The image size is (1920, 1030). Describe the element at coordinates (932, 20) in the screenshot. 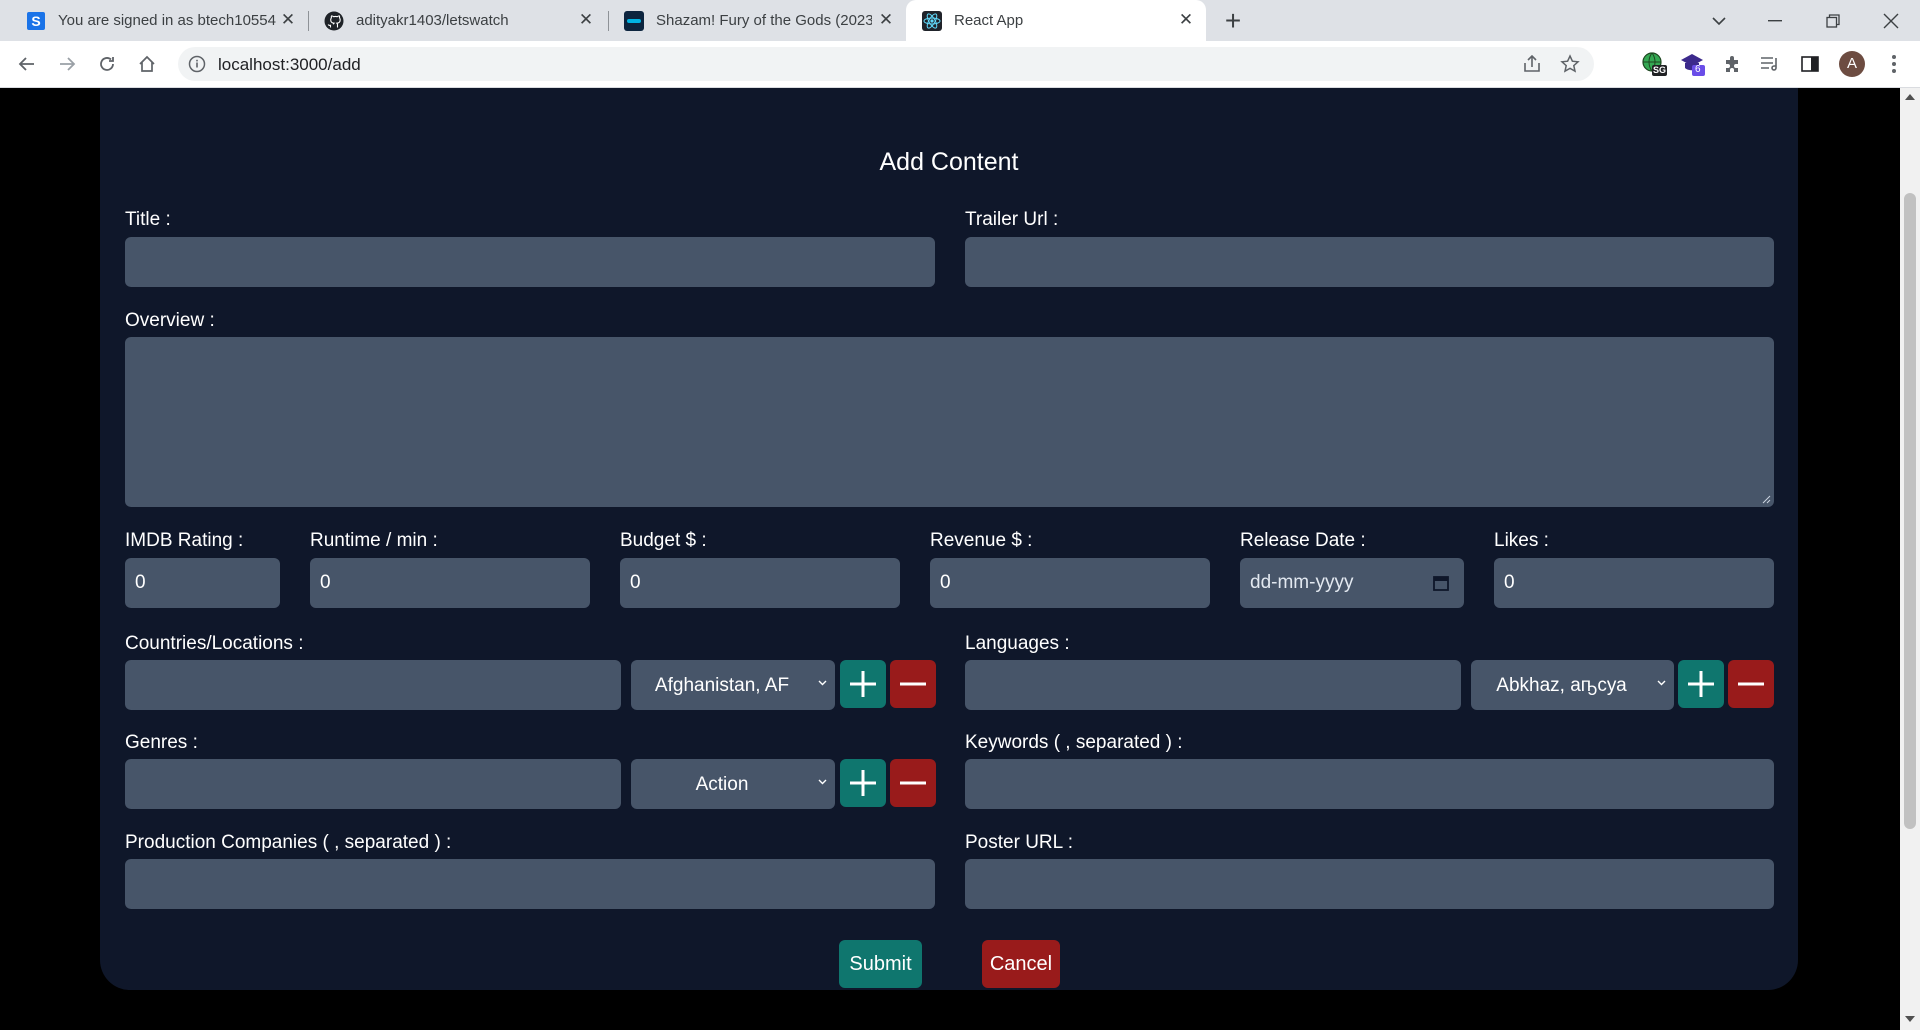

I see `react-icon` at that location.